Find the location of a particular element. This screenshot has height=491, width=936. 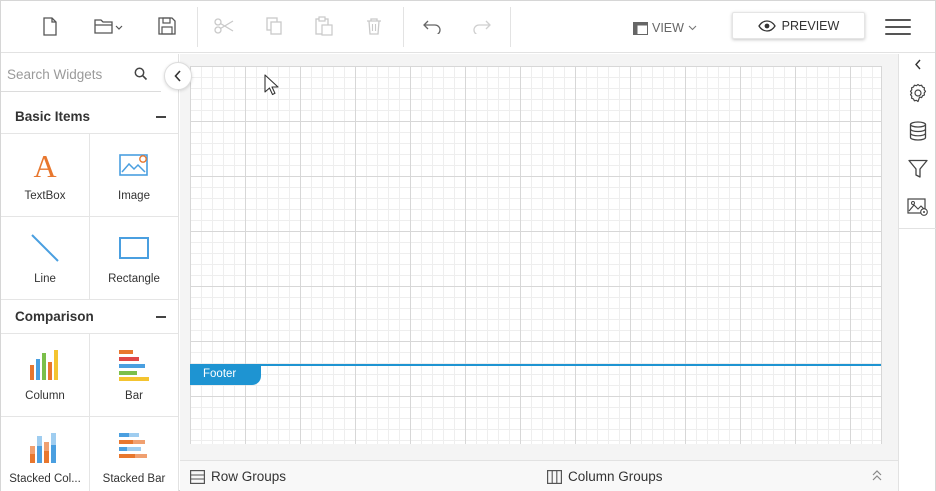

layout-icon is located at coordinates (640, 28).